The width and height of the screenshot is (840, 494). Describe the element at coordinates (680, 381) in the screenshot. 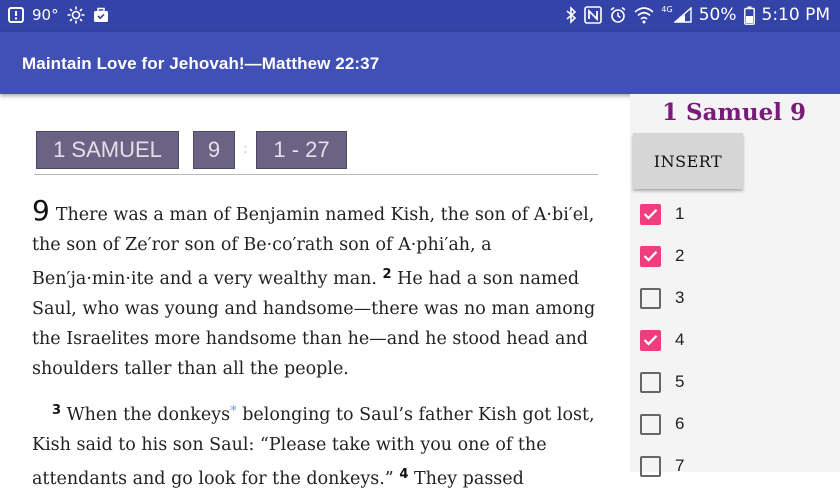

I see `verse-checkbox-label: 5` at that location.